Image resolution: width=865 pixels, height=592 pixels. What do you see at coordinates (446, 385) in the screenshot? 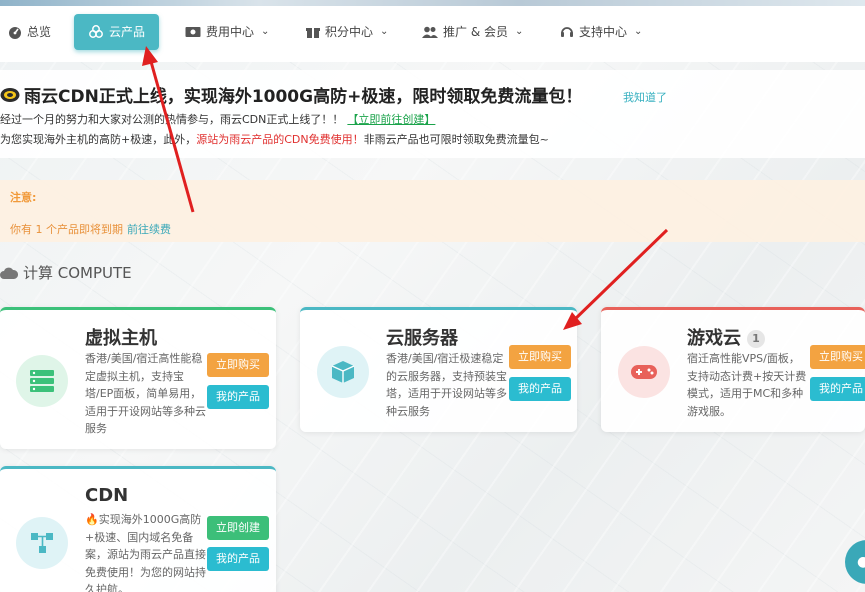
I see `card-description: 香港/美国/宿迁极速稳定的云服务器，支持预装宝塔，适用于开设网站等多种云服务` at bounding box center [446, 385].